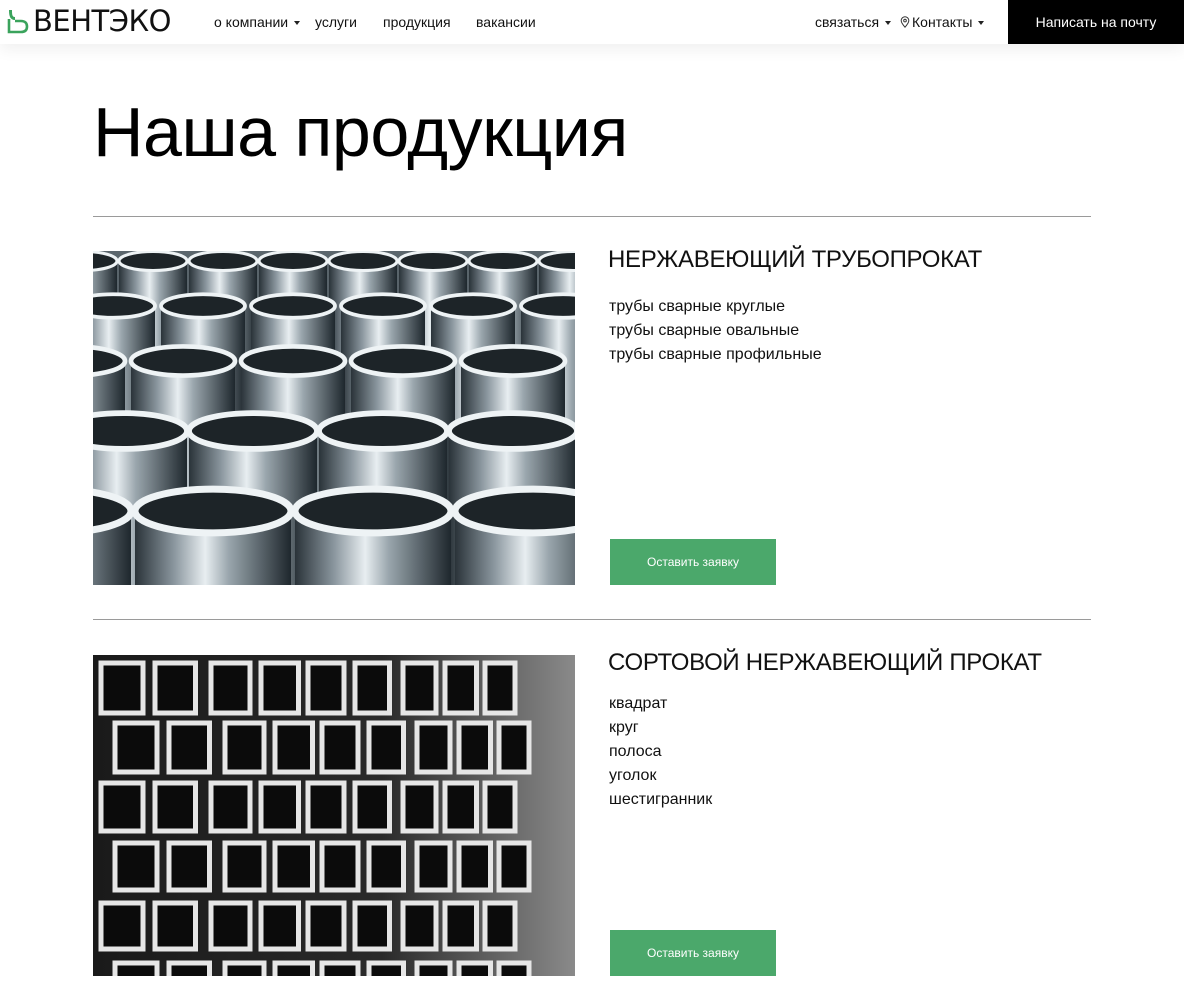 The image size is (1184, 982). I want to click on nav-item-label: услуги, so click(336, 22).